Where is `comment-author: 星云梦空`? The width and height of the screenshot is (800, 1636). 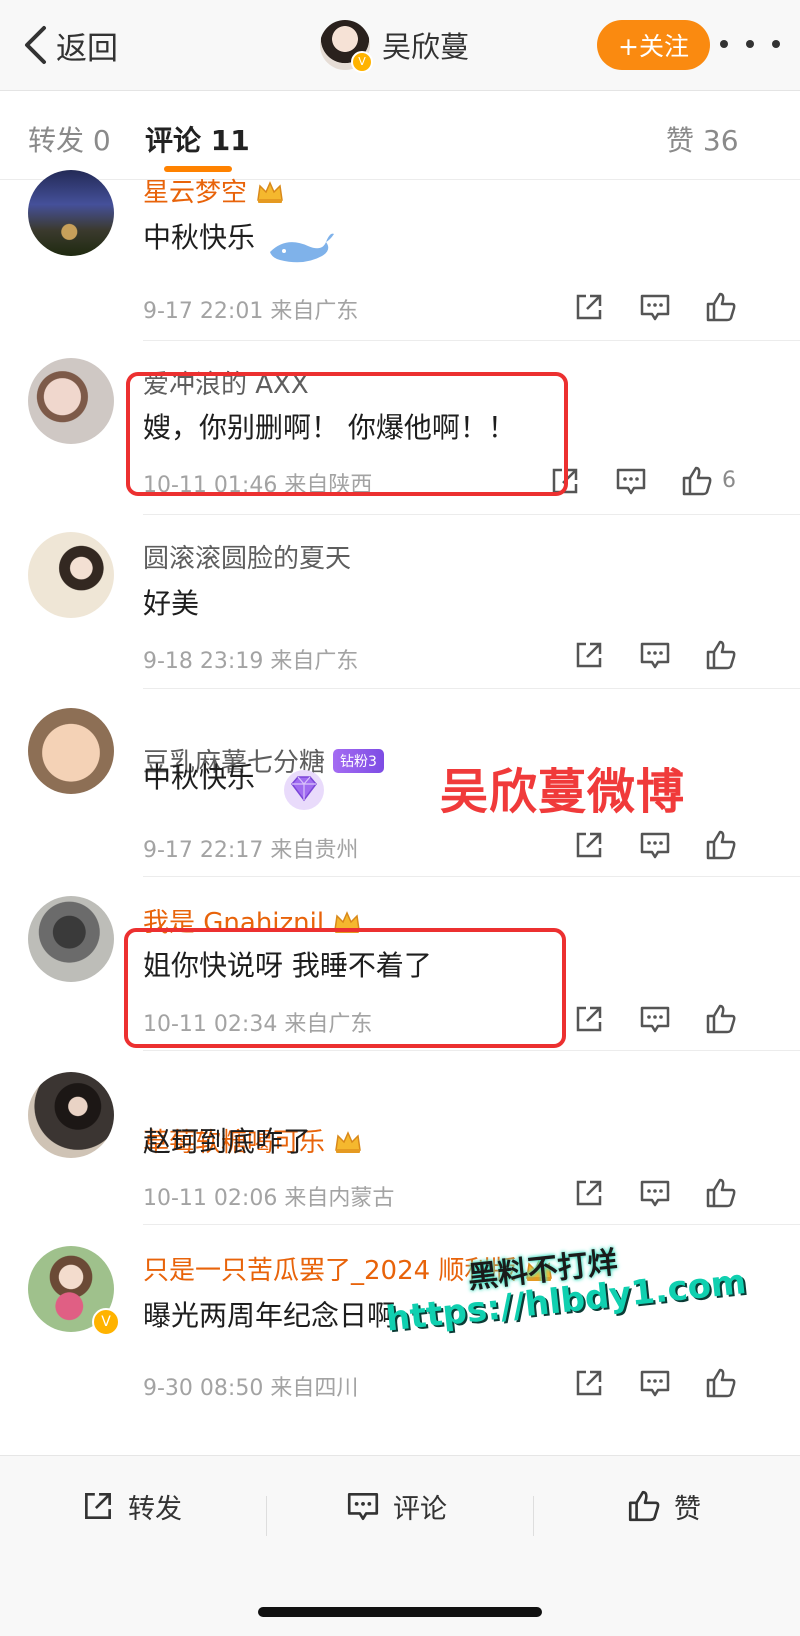
comment-author: 星云梦空 is located at coordinates (214, 190).